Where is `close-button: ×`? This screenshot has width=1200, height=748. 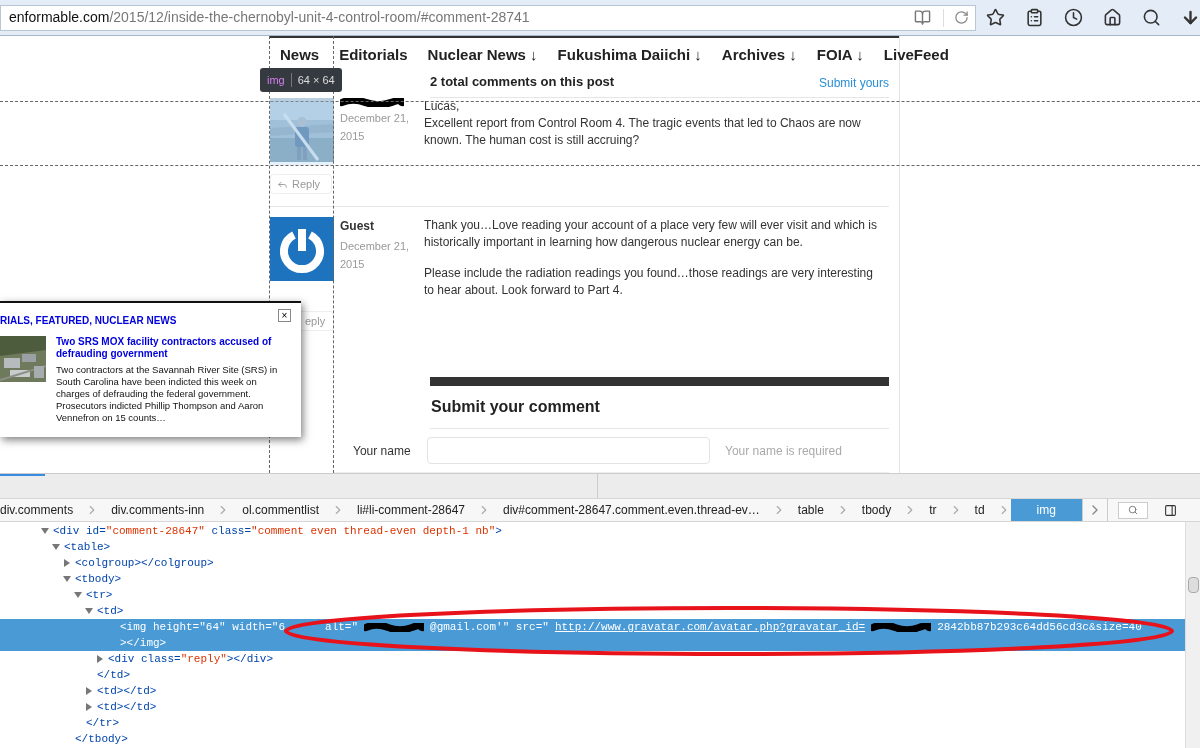 close-button: × is located at coordinates (284, 315).